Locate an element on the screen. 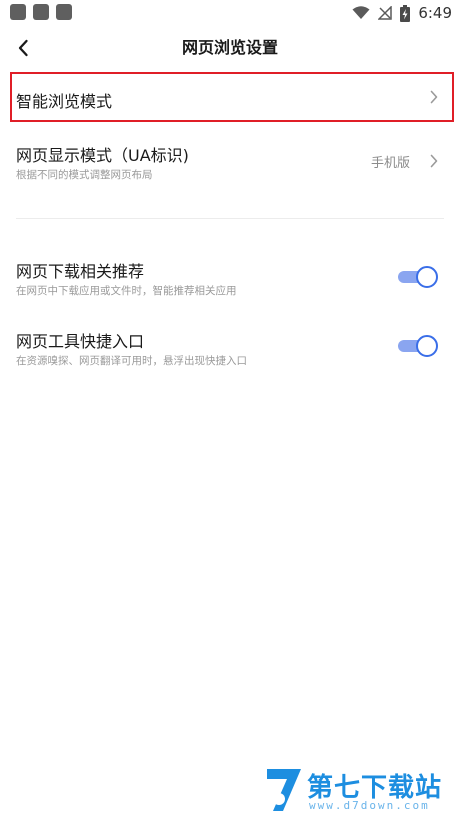 The height and width of the screenshot is (817, 460). clock: 6:49 is located at coordinates (435, 13).